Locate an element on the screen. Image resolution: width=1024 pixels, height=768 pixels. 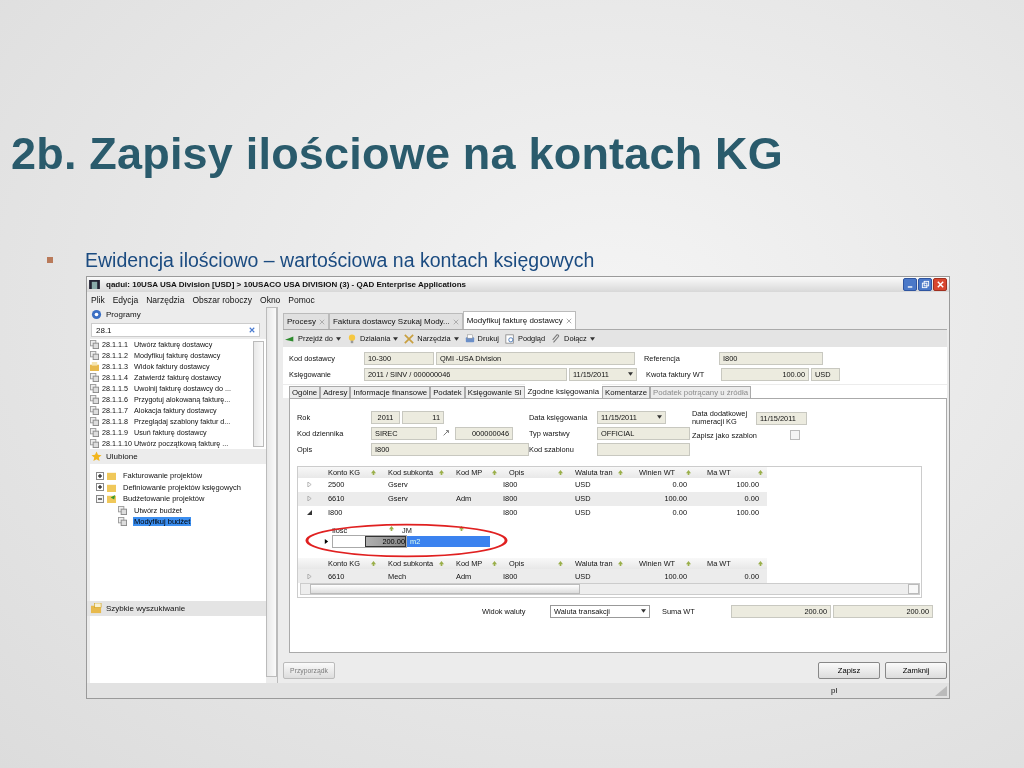
checkbox is located at coordinates (795, 435).